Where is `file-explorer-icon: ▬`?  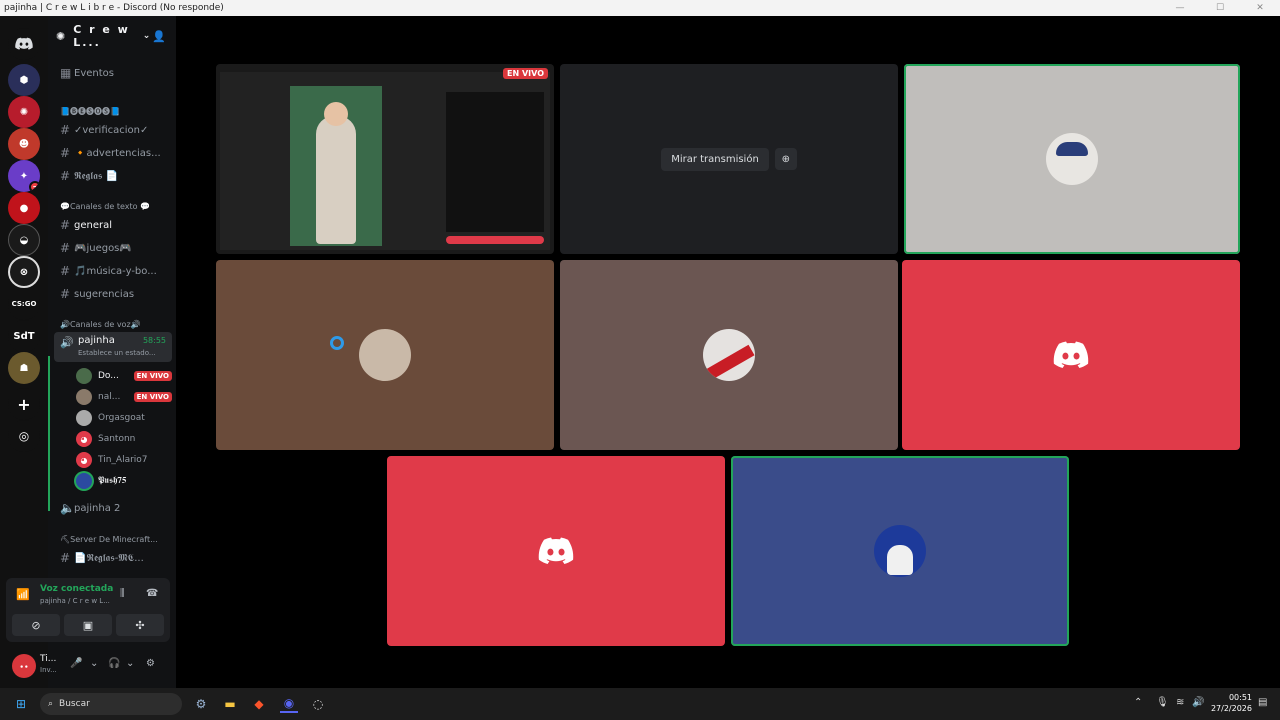
file-explorer-icon: ▬ is located at coordinates (230, 704).